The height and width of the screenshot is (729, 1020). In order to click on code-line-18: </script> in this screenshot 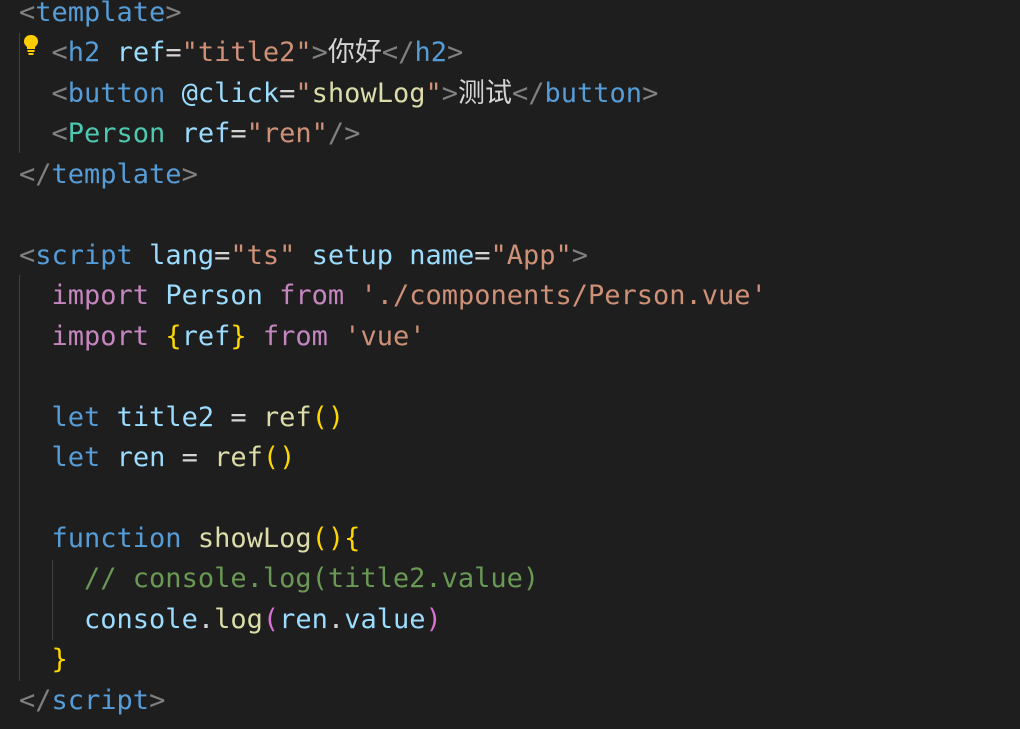, I will do `click(92, 701)`.